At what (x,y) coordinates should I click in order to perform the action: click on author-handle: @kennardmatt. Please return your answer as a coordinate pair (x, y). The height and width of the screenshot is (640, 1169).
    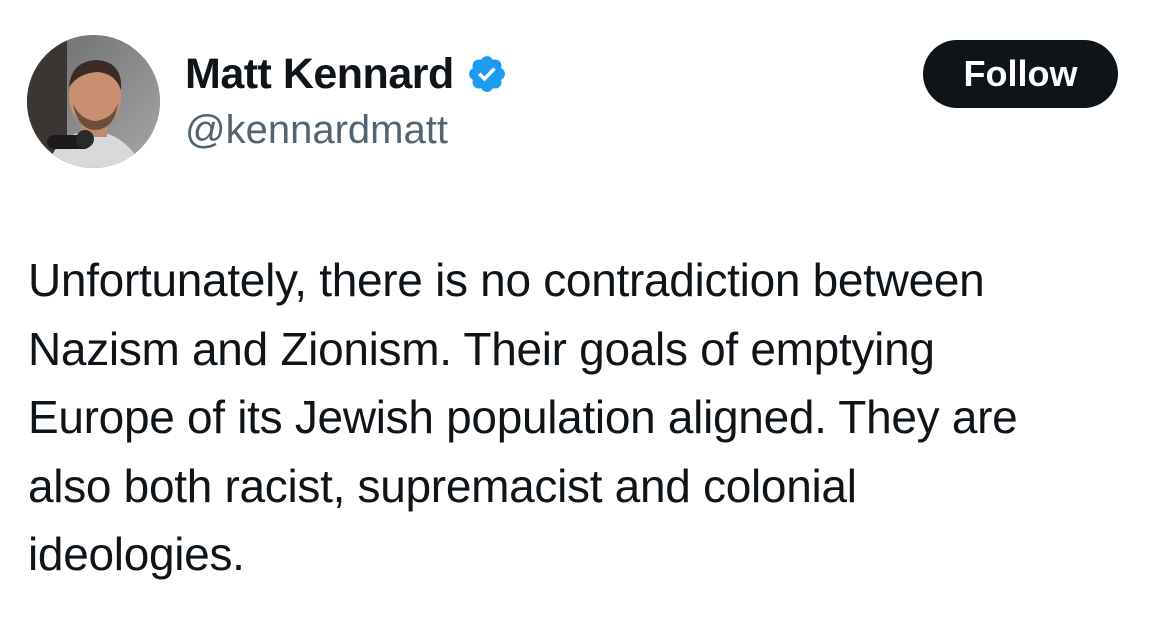
    Looking at the image, I should click on (316, 130).